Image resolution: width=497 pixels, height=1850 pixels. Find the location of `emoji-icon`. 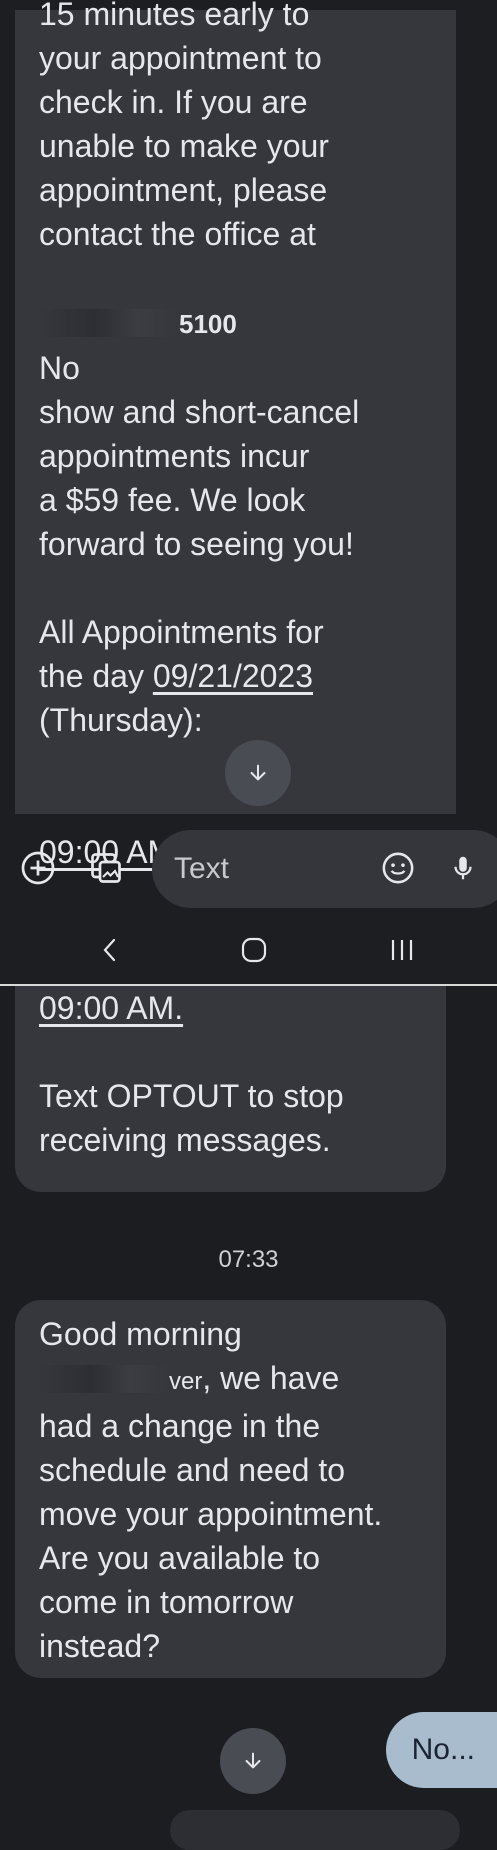

emoji-icon is located at coordinates (398, 868).